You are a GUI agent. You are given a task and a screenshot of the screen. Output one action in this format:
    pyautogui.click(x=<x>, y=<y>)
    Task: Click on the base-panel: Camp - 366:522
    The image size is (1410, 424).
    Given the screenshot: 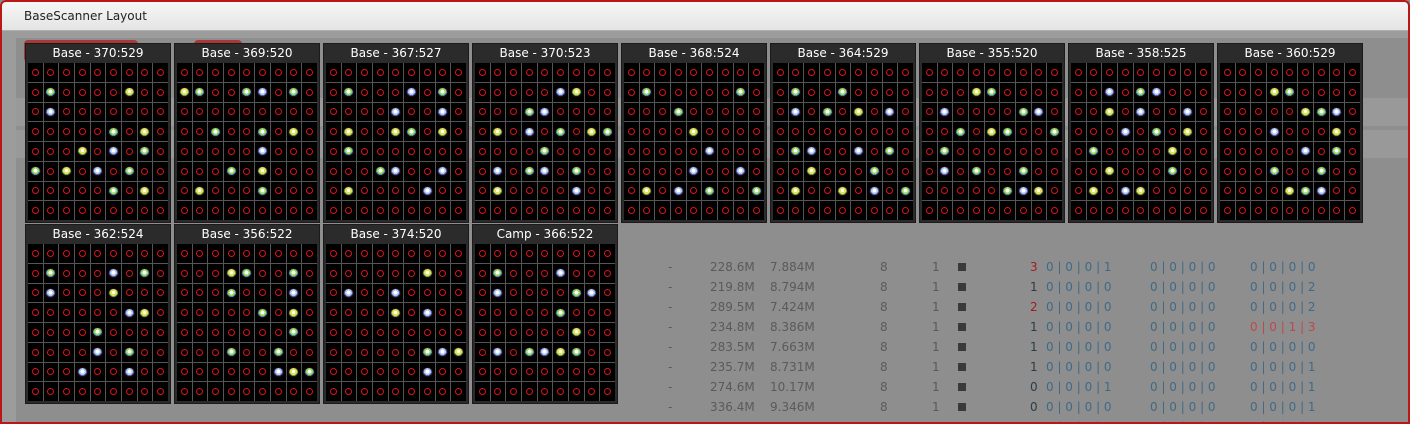 What is the action you would take?
    pyautogui.click(x=545, y=314)
    